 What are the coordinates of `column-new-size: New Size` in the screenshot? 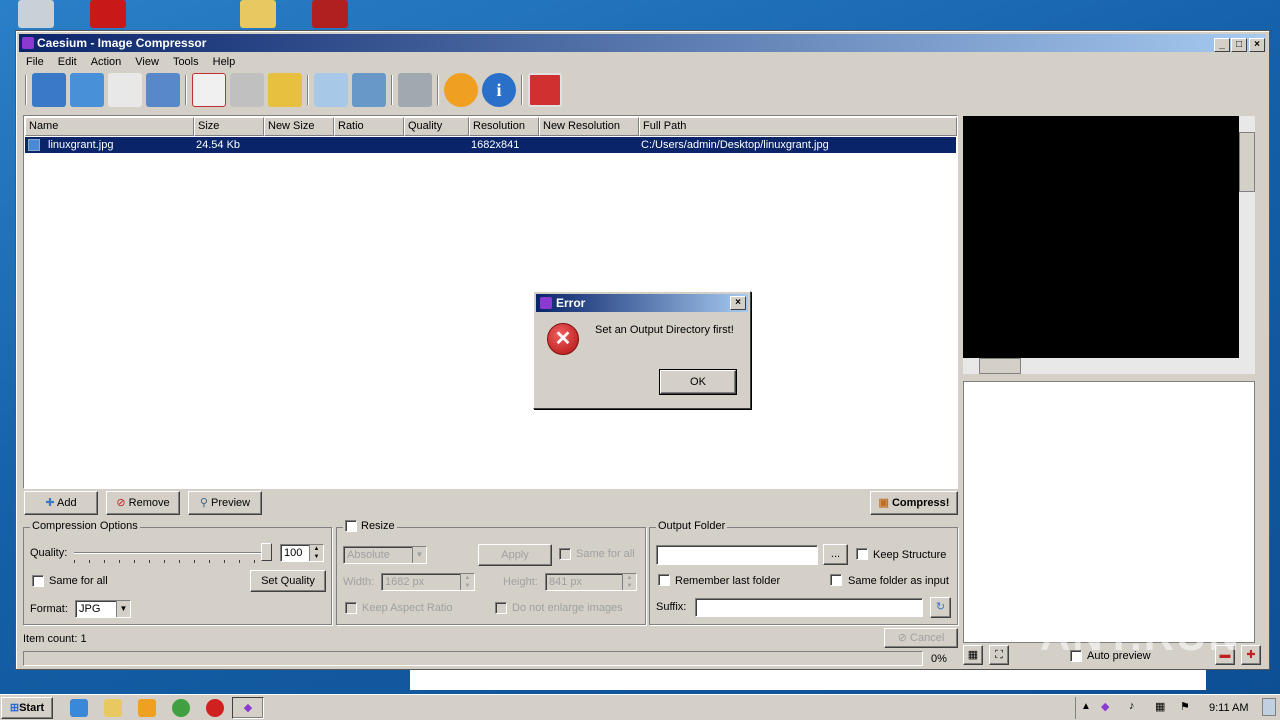 It's located at (299, 126).